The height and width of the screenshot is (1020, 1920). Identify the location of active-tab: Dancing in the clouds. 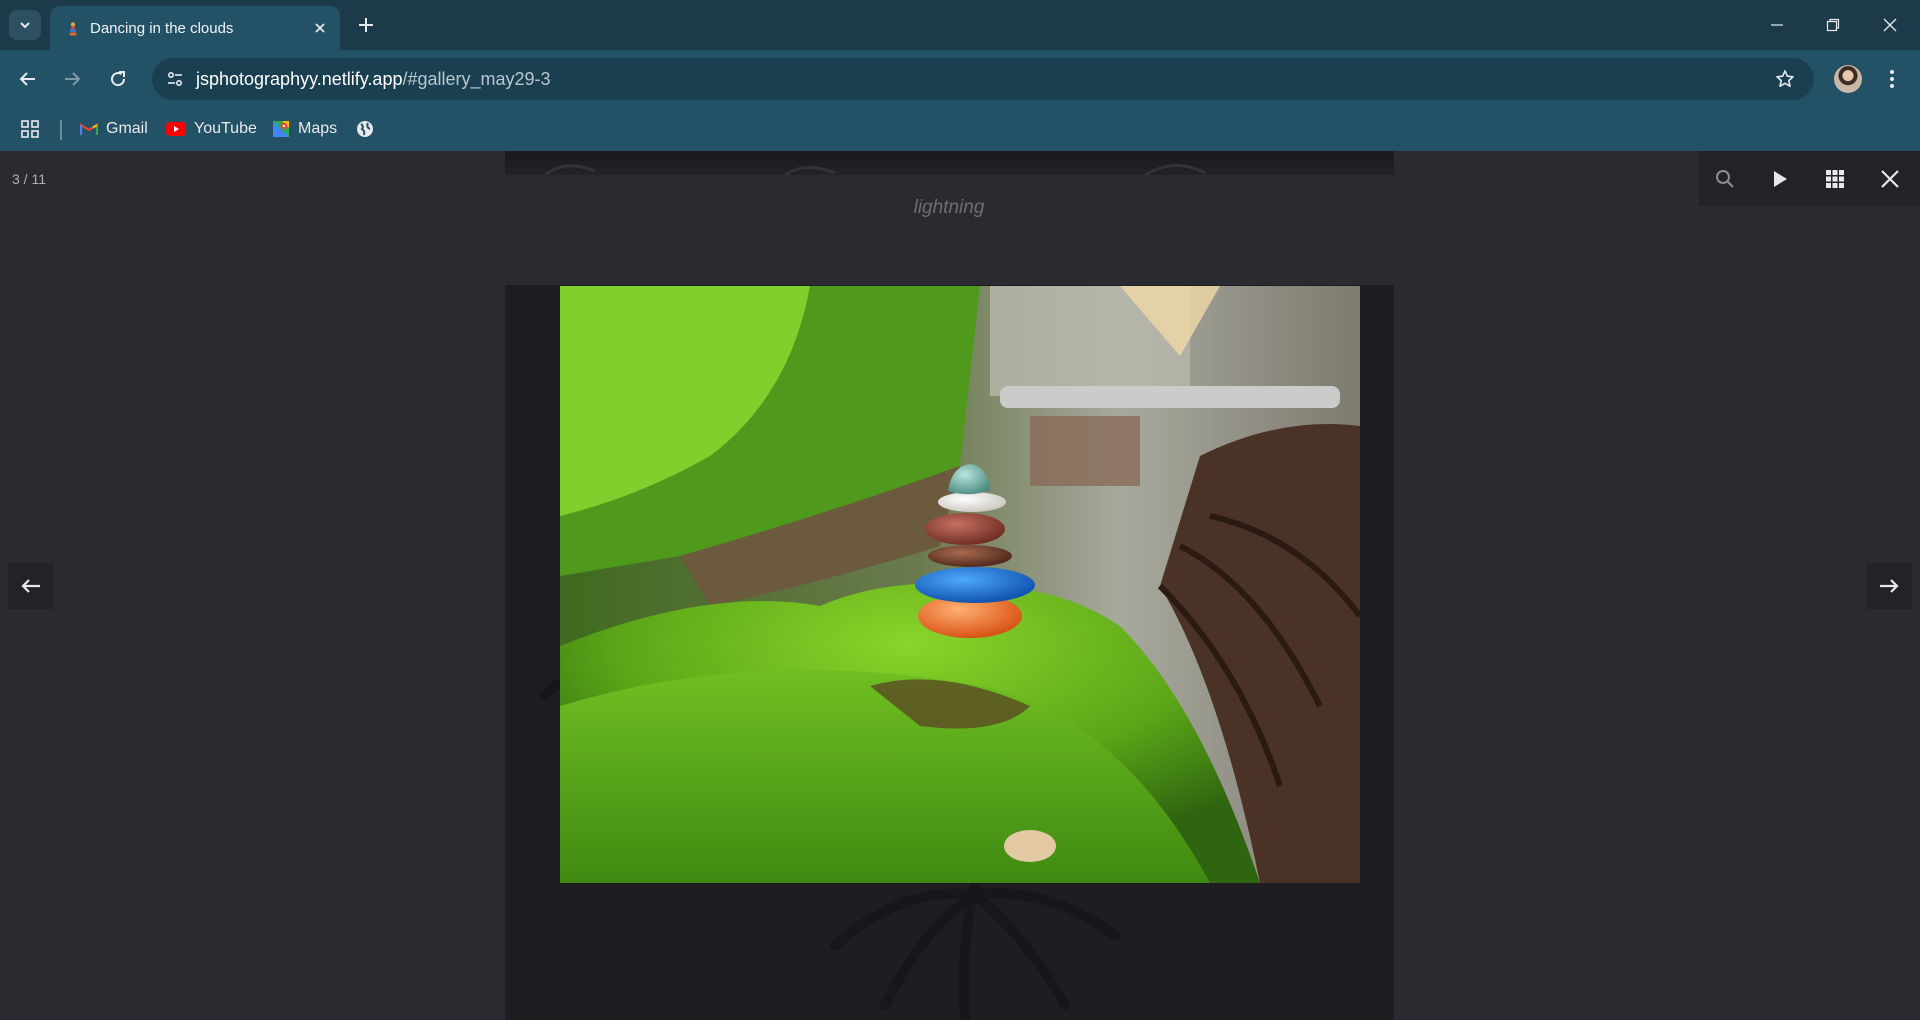
(195, 28).